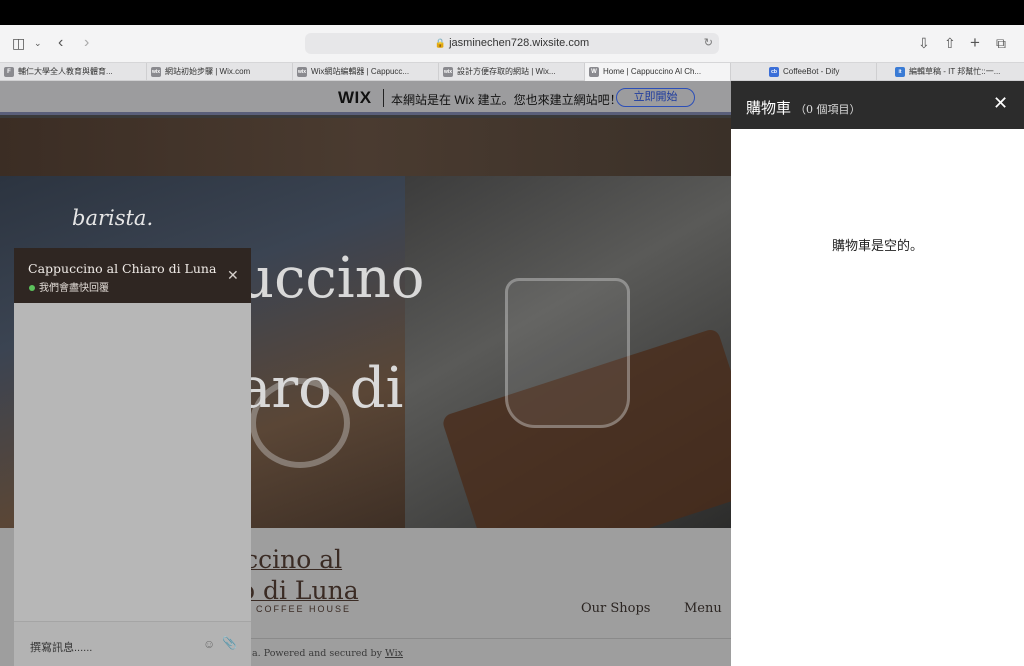 This screenshot has width=1024, height=666. What do you see at coordinates (877, 246) in the screenshot?
I see `cart-empty-message: 購物車是空的。` at bounding box center [877, 246].